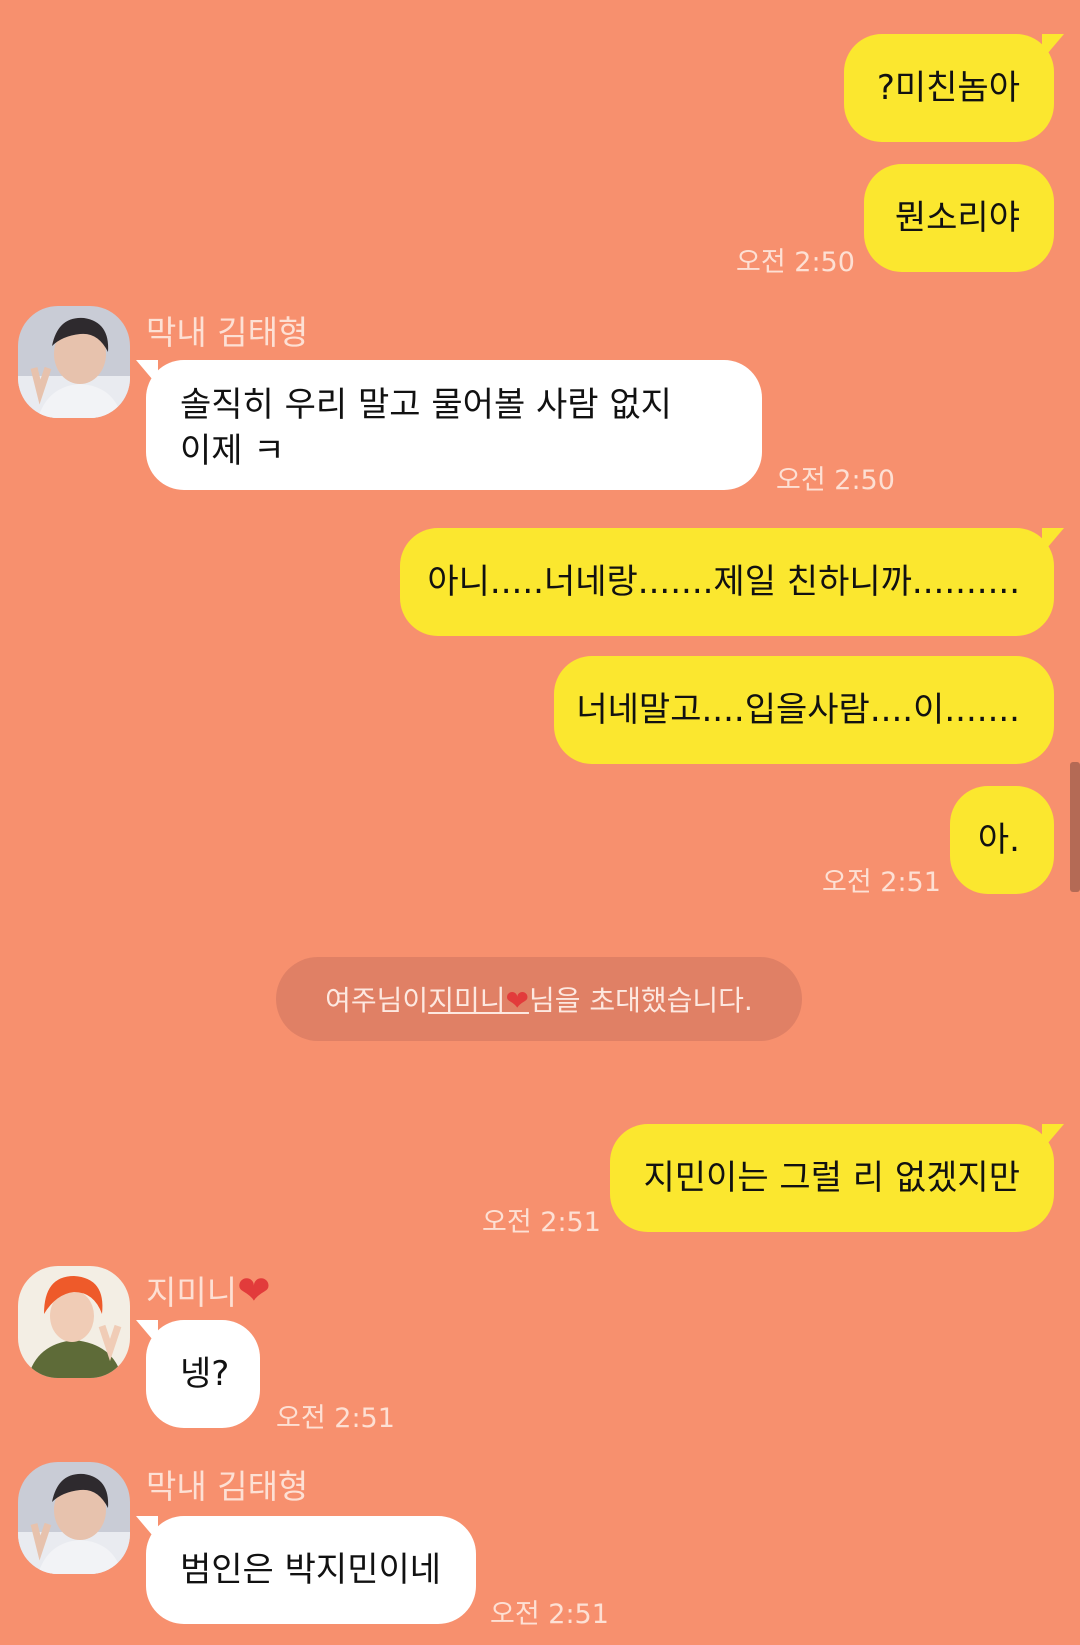  Describe the element at coordinates (426, 405) in the screenshot. I see `message-text-line: 솔직히 우리 말고 물어볼 사람 없지` at that location.